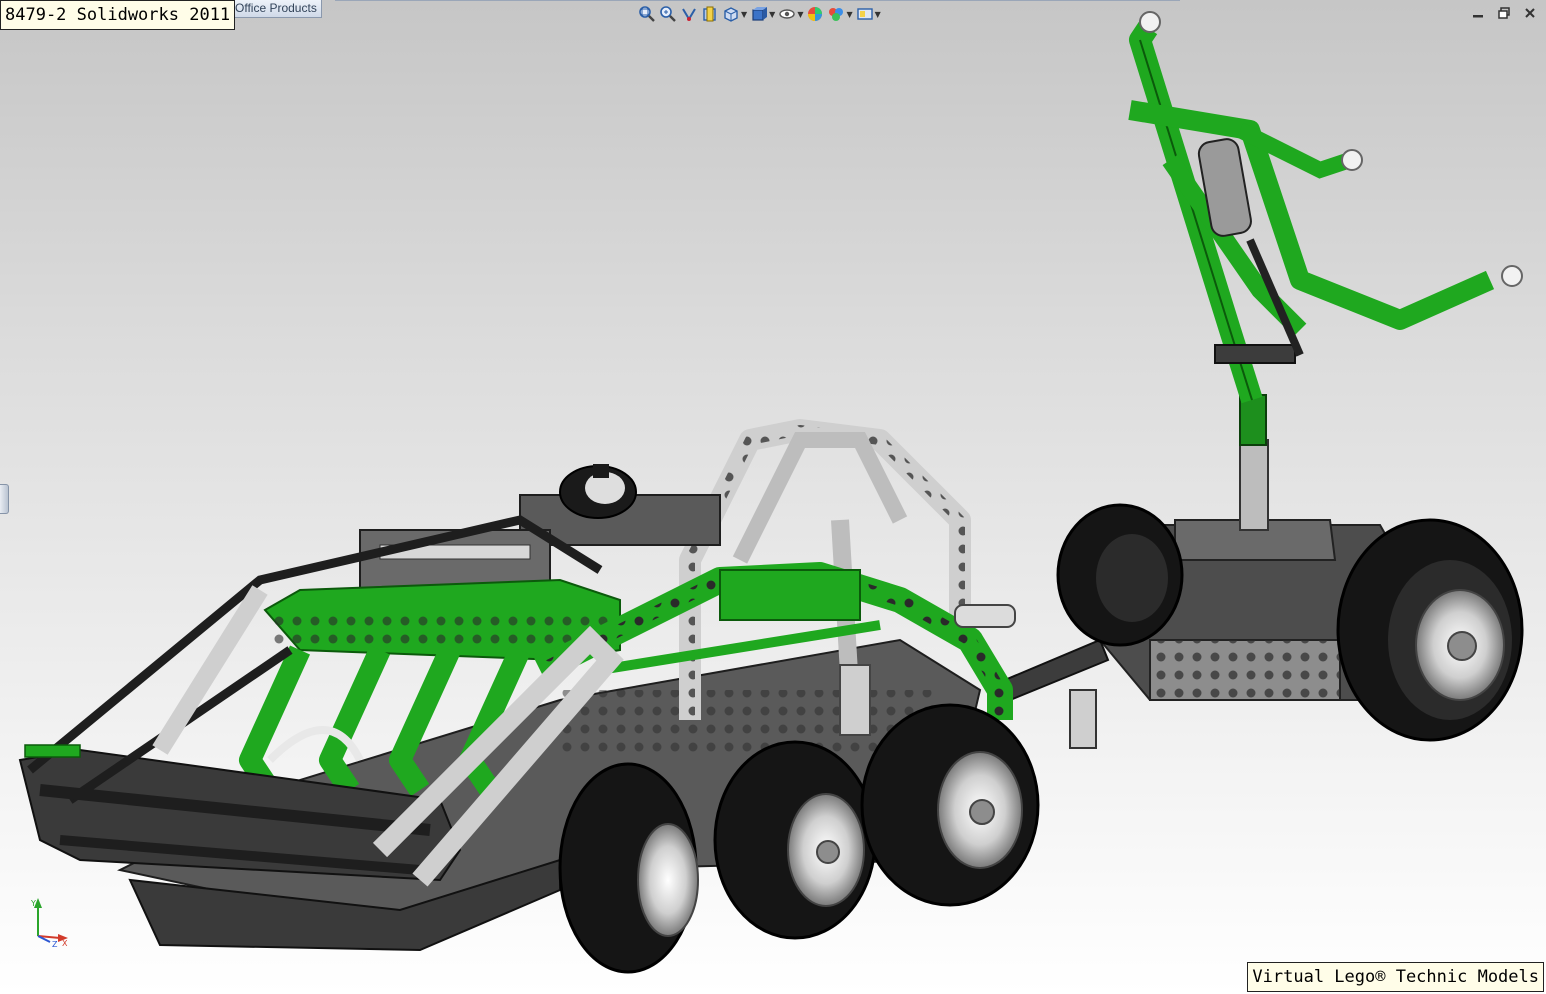 The width and height of the screenshot is (1546, 994). Describe the element at coordinates (49, 923) in the screenshot. I see `reference-triad: Y X Z` at that location.